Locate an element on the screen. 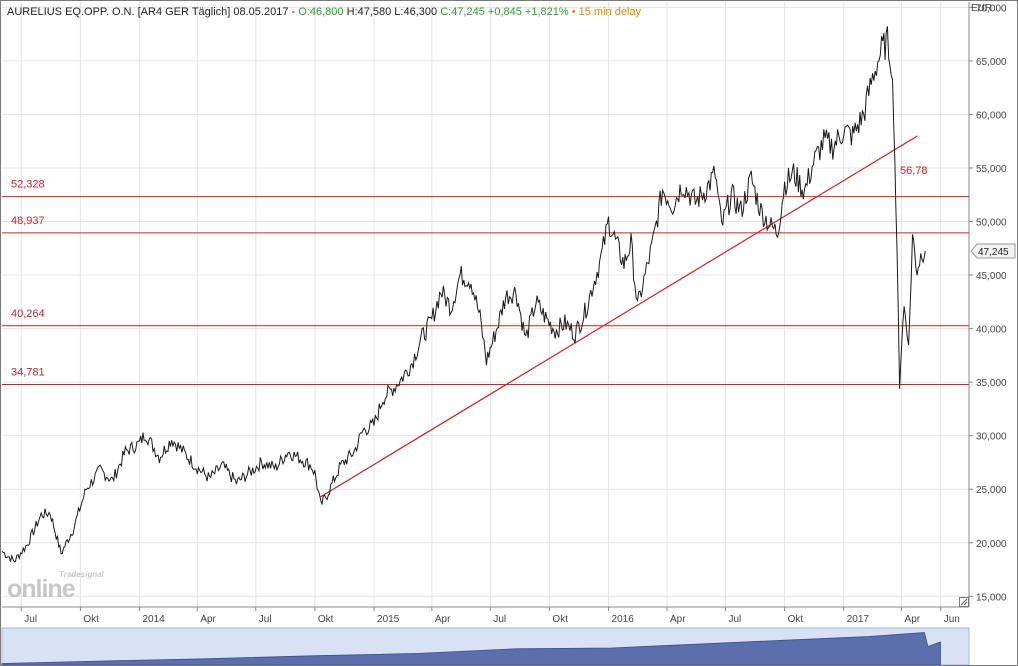 This screenshot has height=666, width=1018. x-tick-label: 2016 is located at coordinates (623, 619).